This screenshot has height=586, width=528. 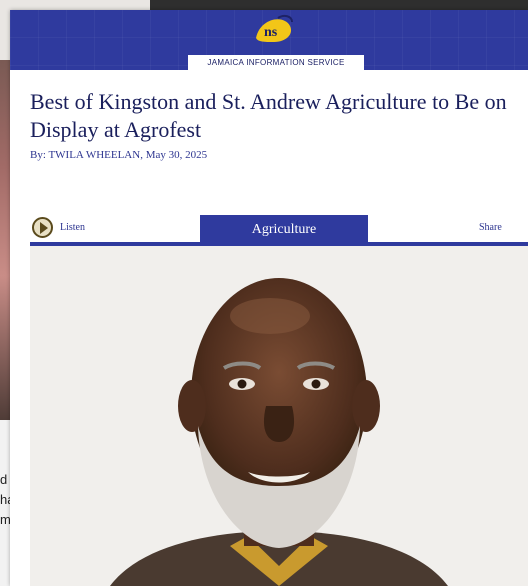 What do you see at coordinates (284, 229) in the screenshot?
I see `category-tab: Agriculture` at bounding box center [284, 229].